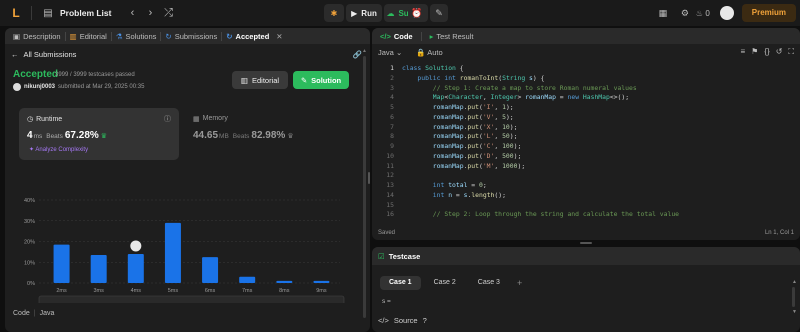 This screenshot has width=800, height=332. What do you see at coordinates (136, 246) in the screenshot?
I see `my-submission-marker` at bounding box center [136, 246].